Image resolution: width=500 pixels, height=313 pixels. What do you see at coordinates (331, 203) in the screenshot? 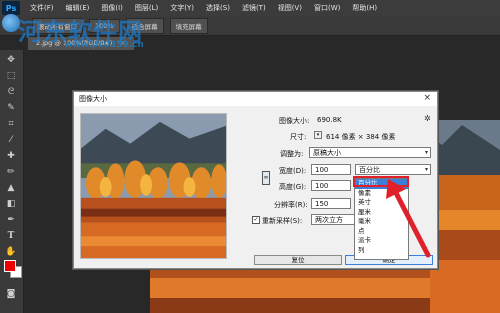
I see `resolution-input: 150` at bounding box center [331, 203].